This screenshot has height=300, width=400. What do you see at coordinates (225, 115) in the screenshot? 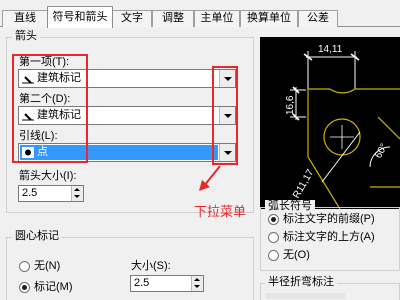
I see `highlight-box-dropdowns` at bounding box center [225, 115].